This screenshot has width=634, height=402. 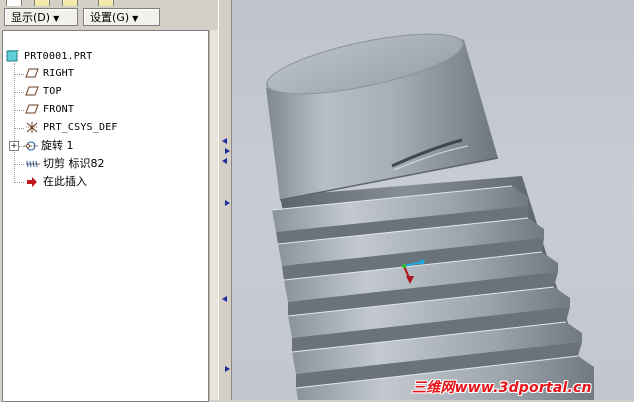 I want to click on coordinate-system-icon, so click(x=32, y=127).